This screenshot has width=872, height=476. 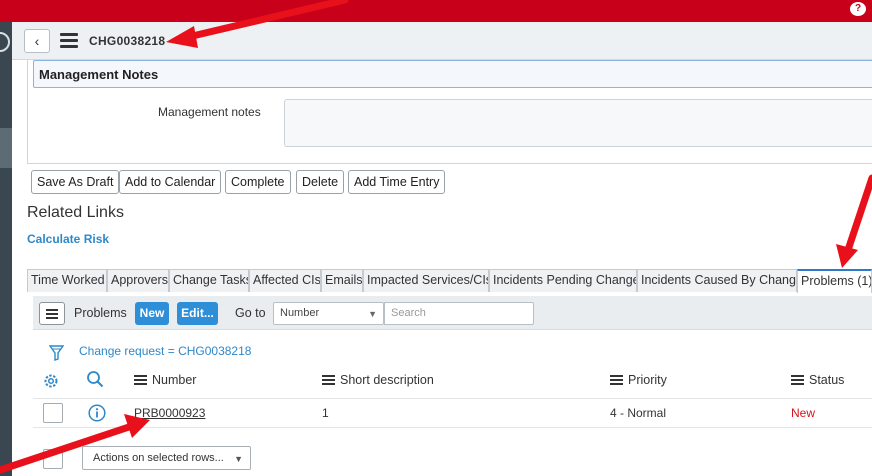 I want to click on delete-button: Delete, so click(x=320, y=182).